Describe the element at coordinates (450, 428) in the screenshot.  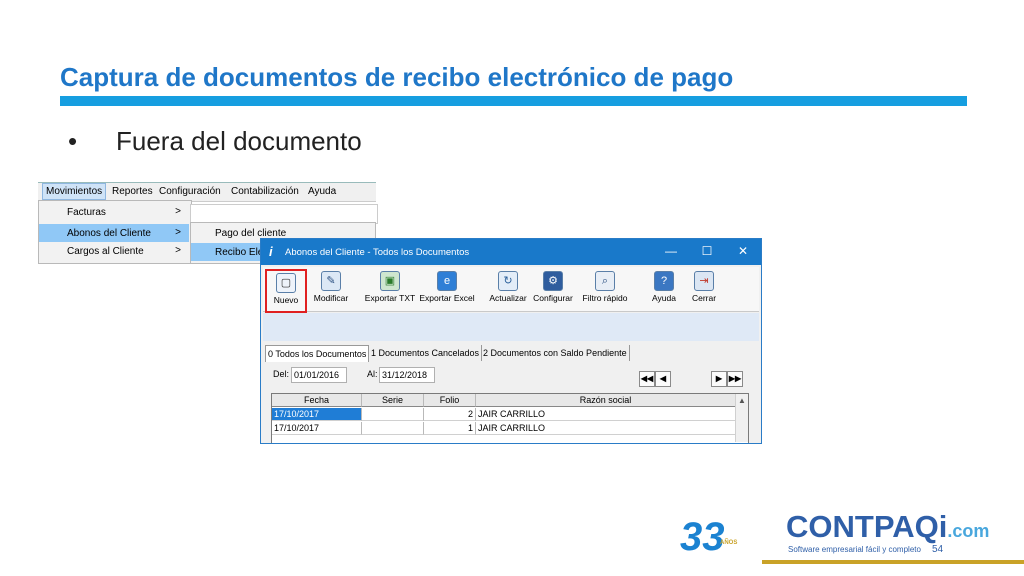
I see `table-row-cell-folio: 1` at that location.